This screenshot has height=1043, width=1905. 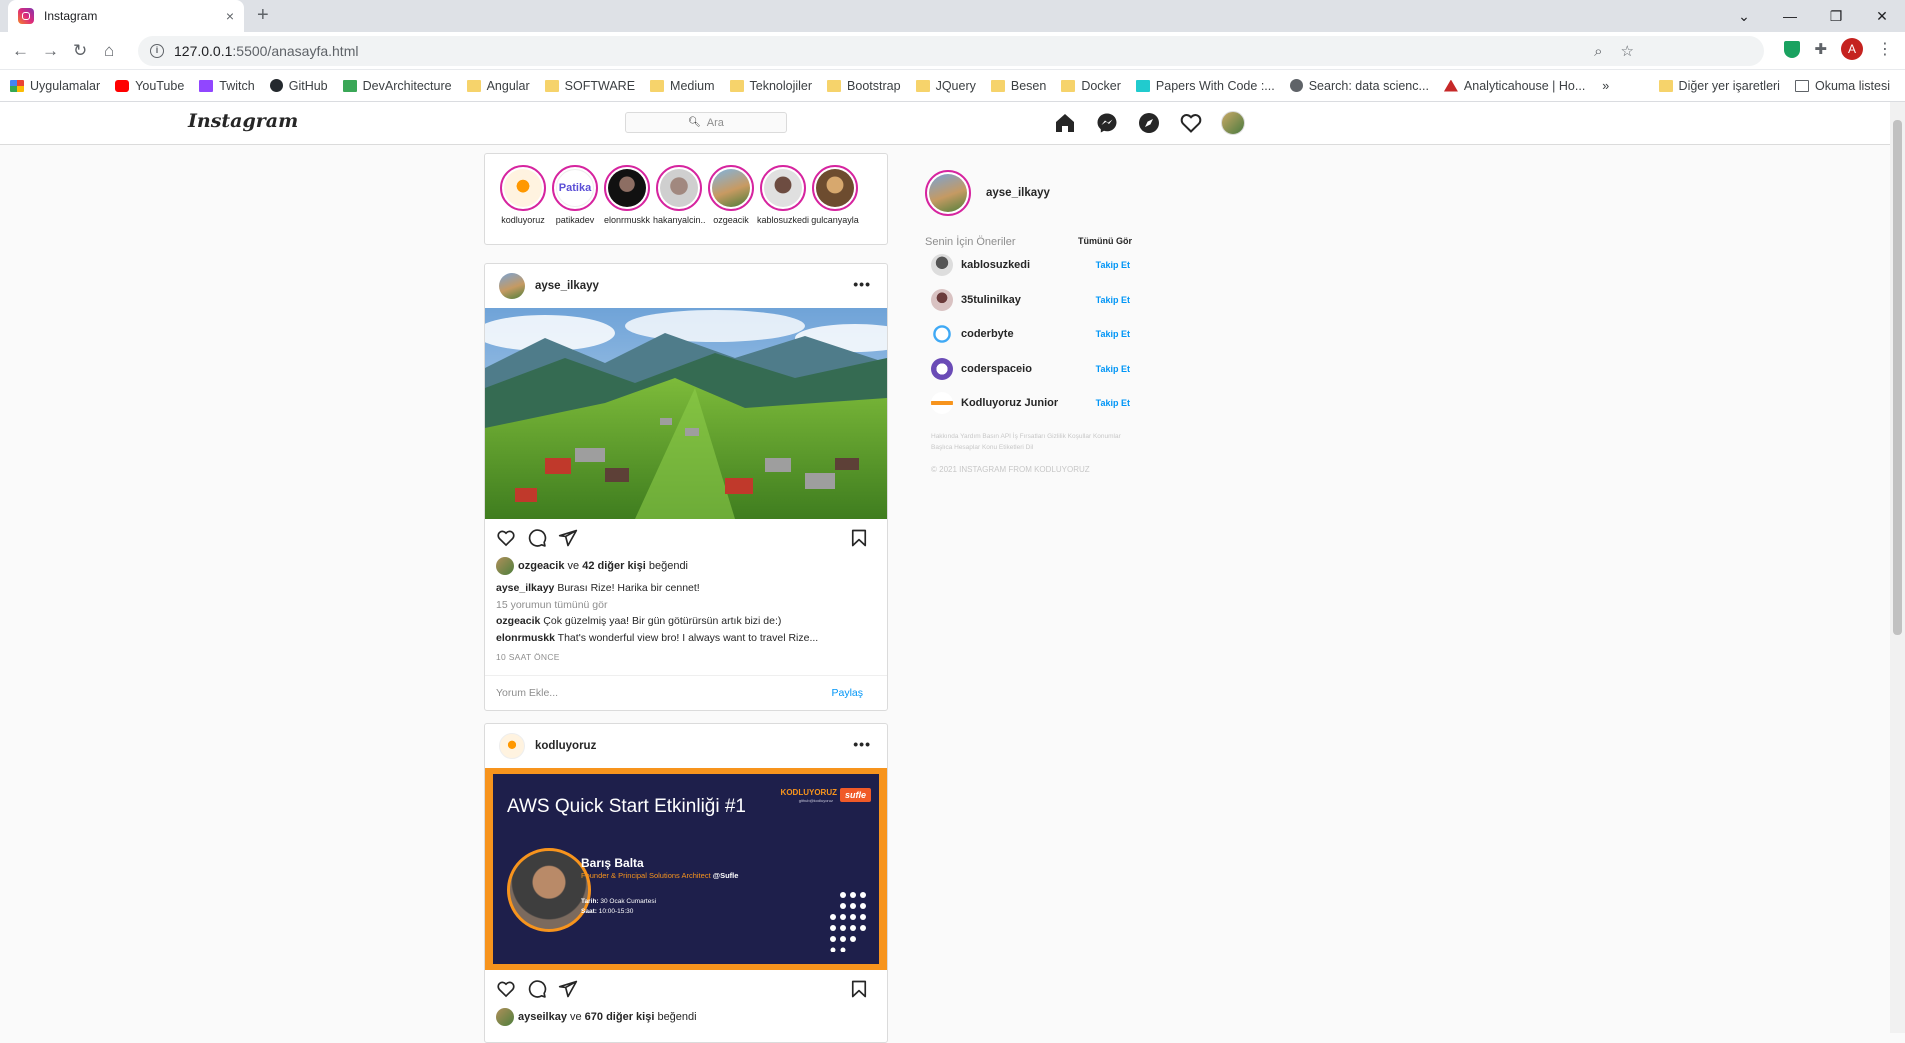 I want to click on post-username: ayse_ilkayy, so click(x=567, y=286).